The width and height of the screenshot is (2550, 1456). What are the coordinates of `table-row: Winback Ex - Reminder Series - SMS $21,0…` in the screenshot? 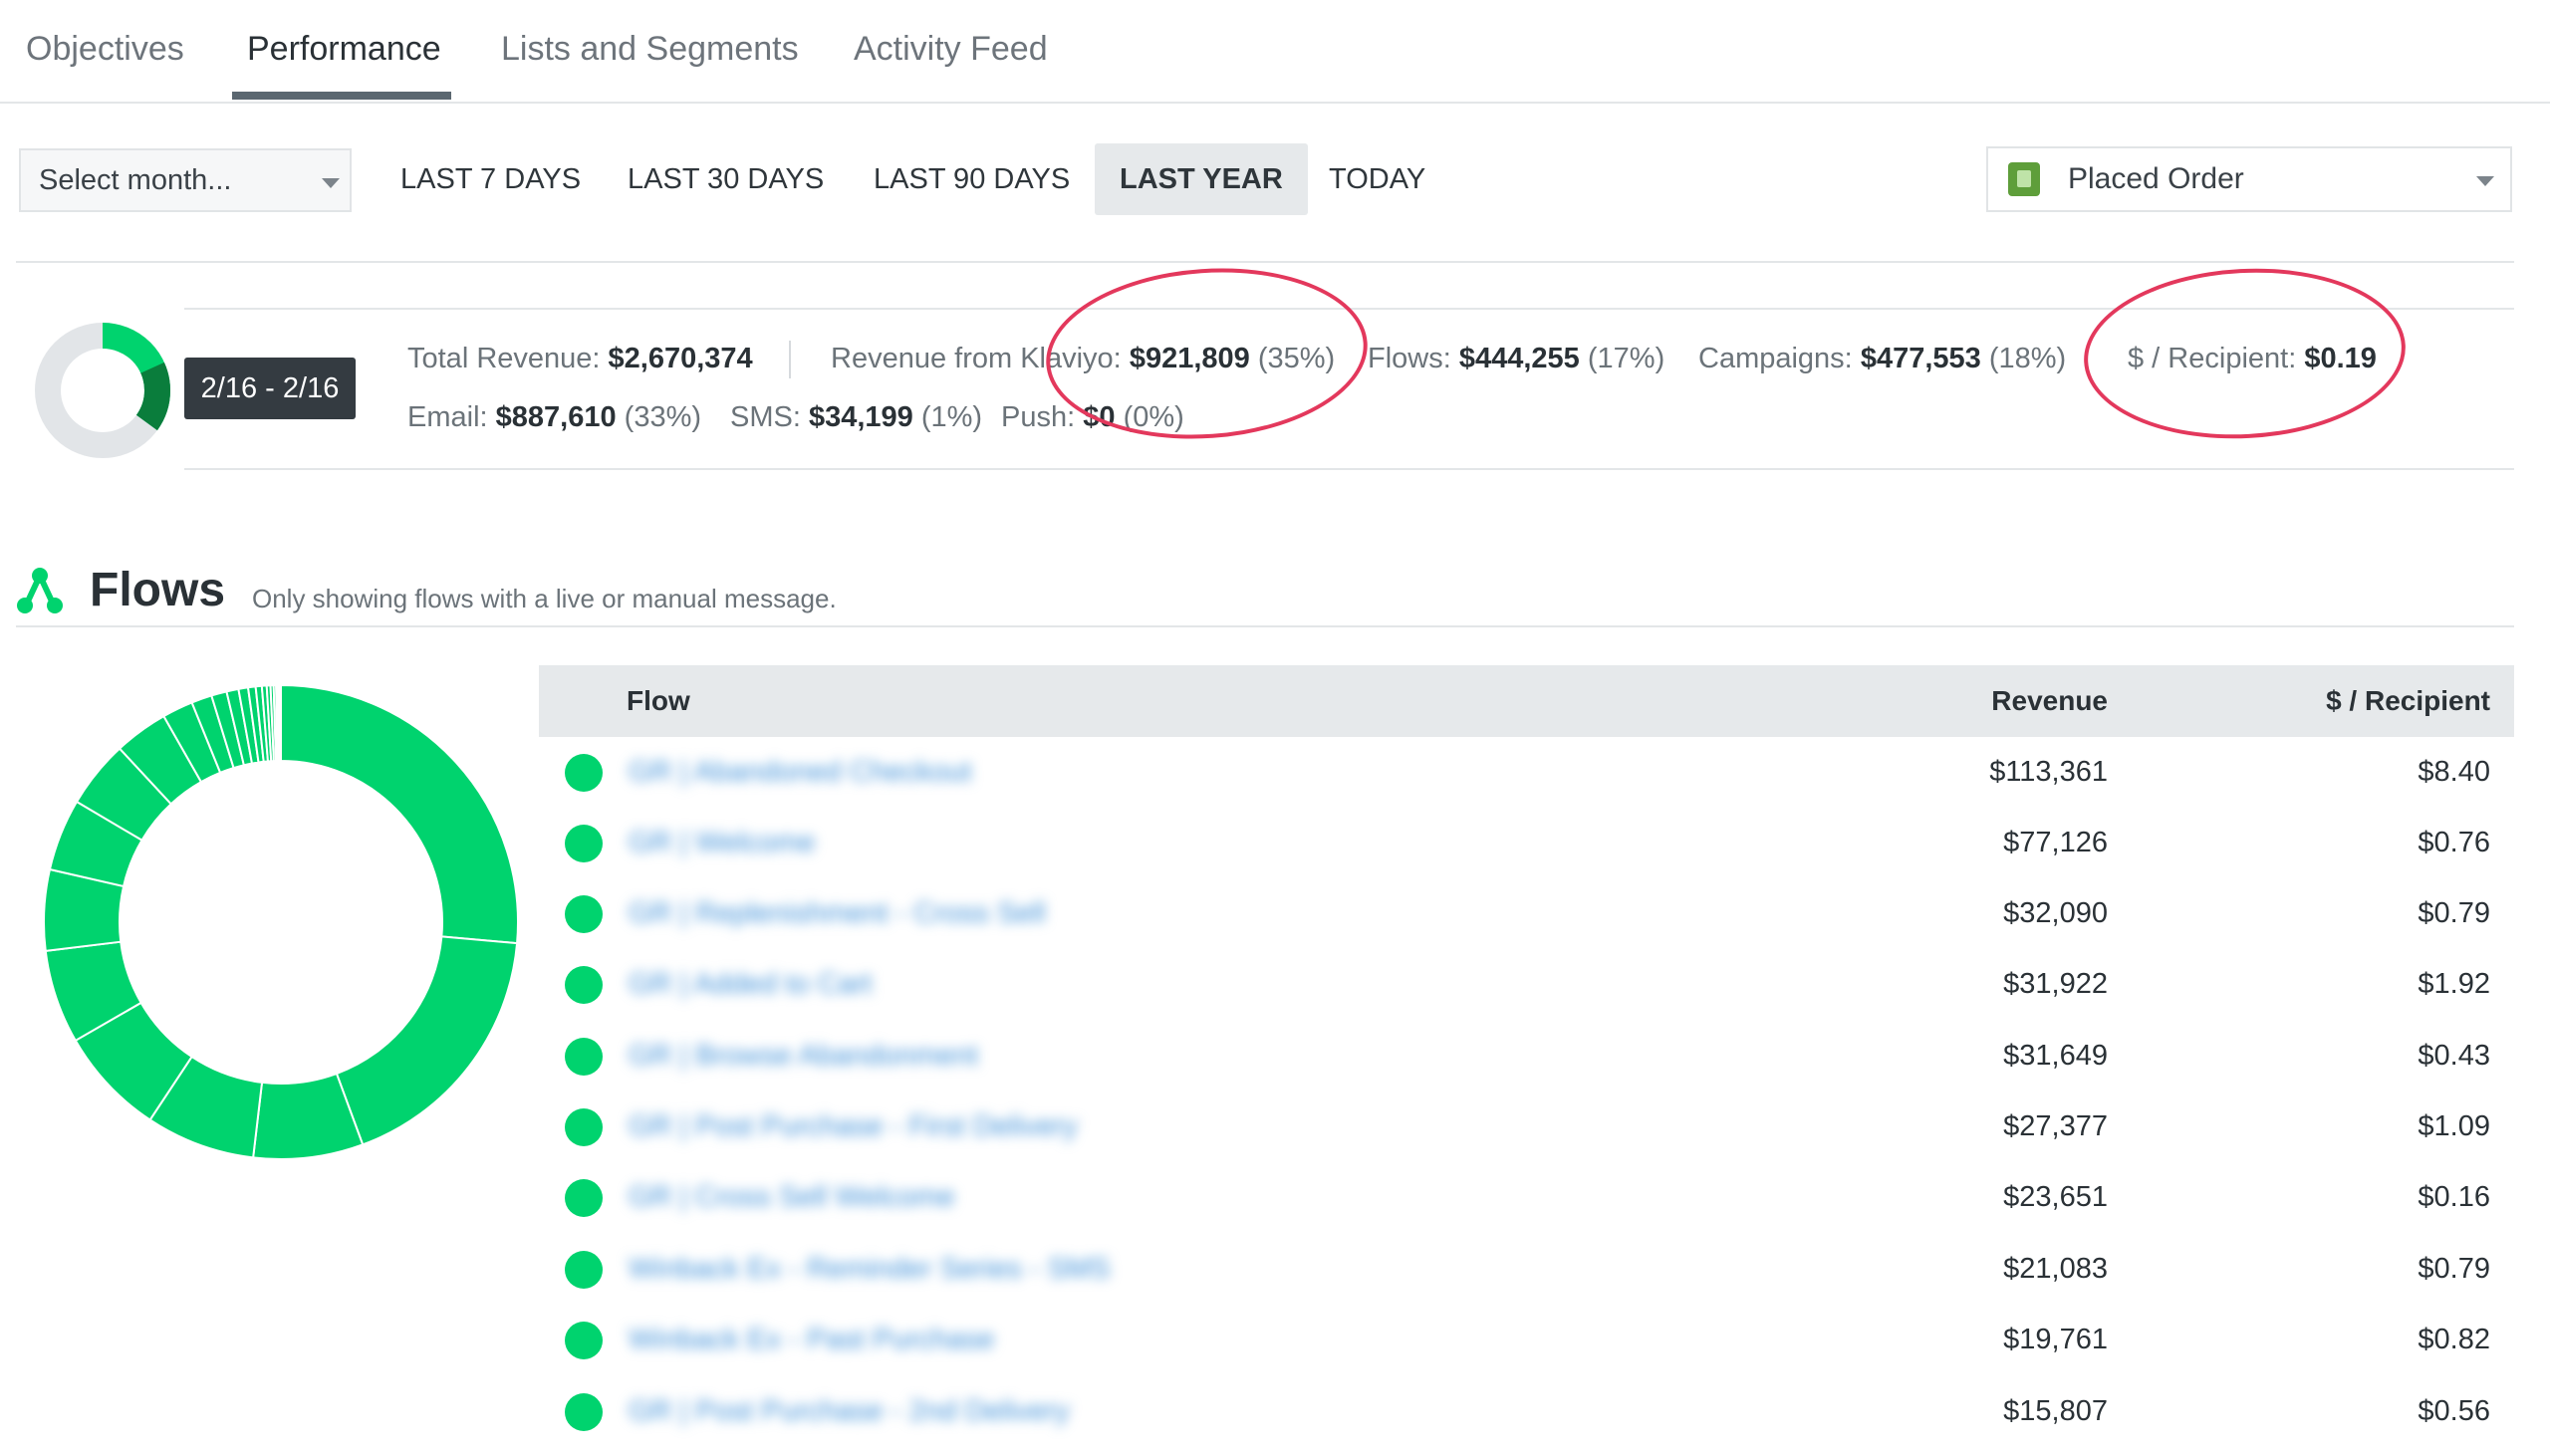 It's located at (1526, 1267).